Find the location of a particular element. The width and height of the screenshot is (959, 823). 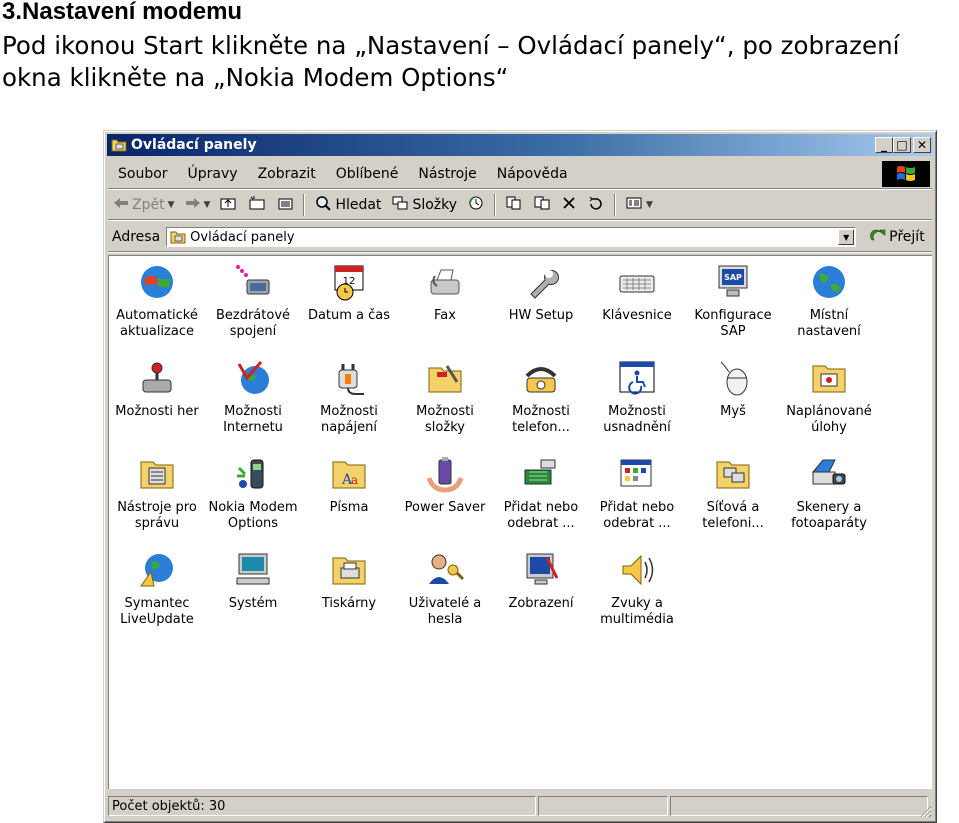

address-bar: Adresa Ovládací panely ▼ Přejít is located at coordinates (520, 237).